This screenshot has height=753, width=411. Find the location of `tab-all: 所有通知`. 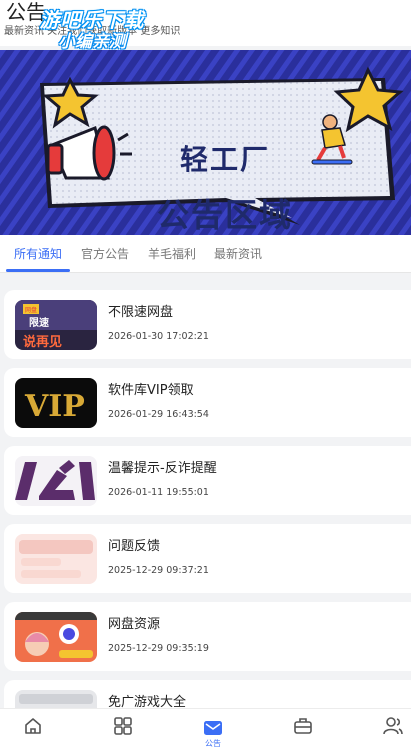

tab-all: 所有通知 is located at coordinates (38, 253).